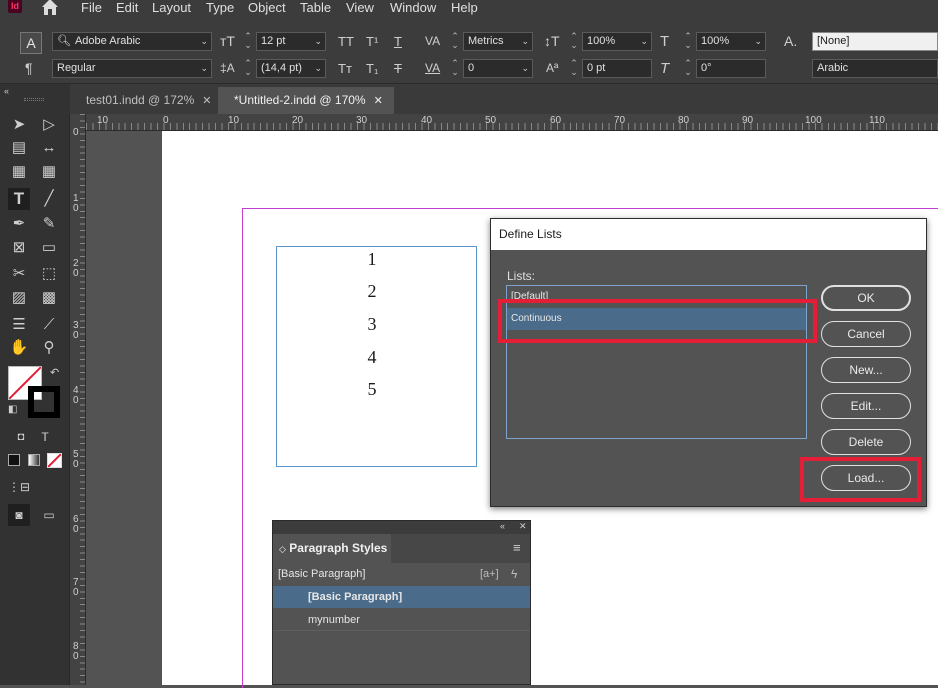 Image resolution: width=938 pixels, height=688 pixels. Describe the element at coordinates (50, 8) in the screenshot. I see `home-icon` at that location.